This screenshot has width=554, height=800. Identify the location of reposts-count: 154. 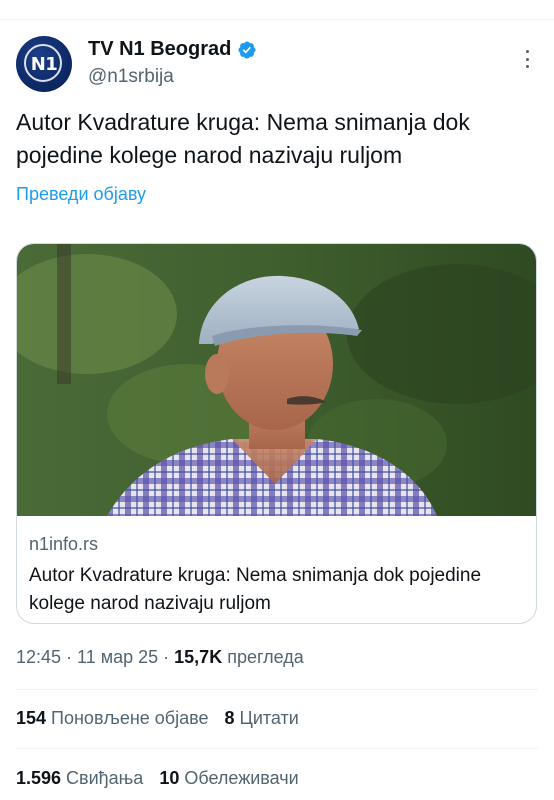
(31, 718).